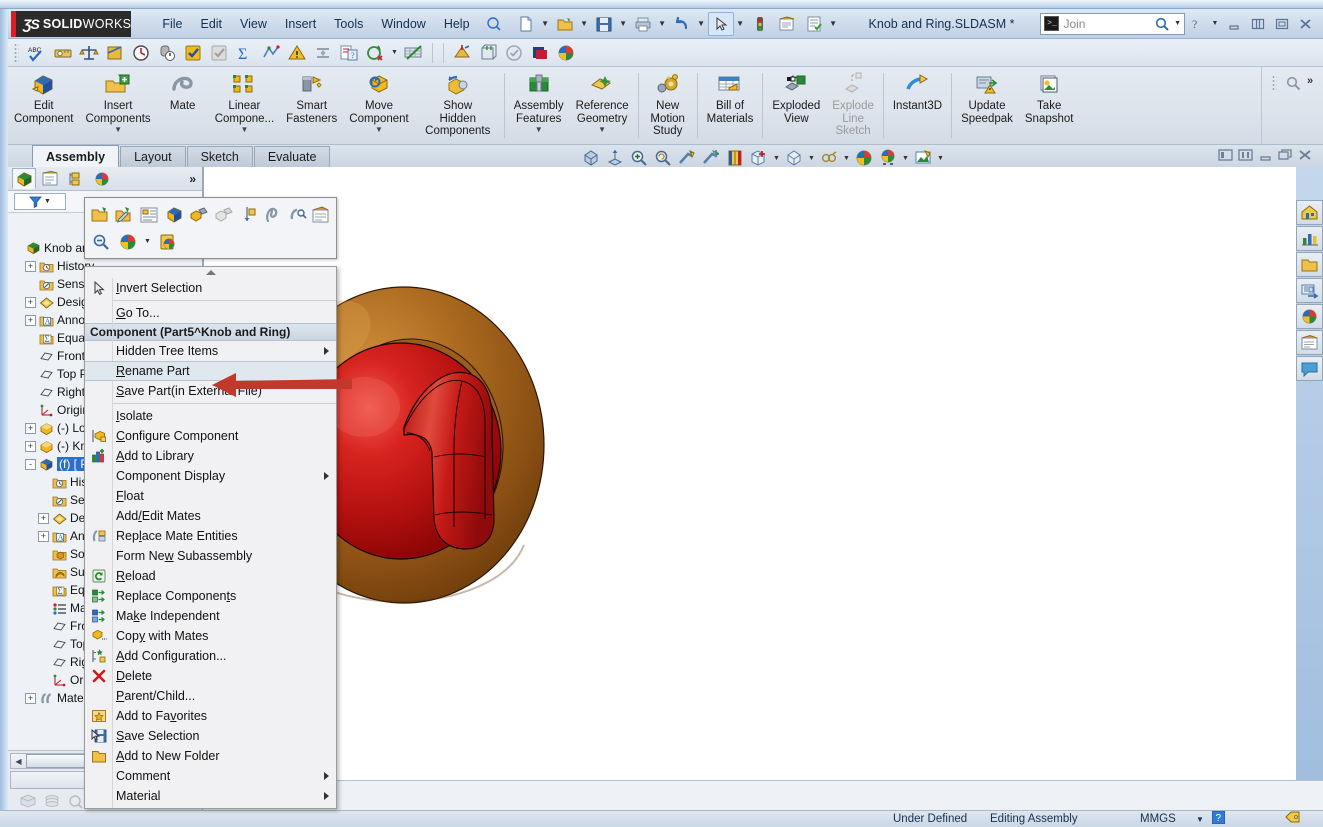 The height and width of the screenshot is (827, 1323). I want to click on flow-simulation-icon, so click(488, 53).